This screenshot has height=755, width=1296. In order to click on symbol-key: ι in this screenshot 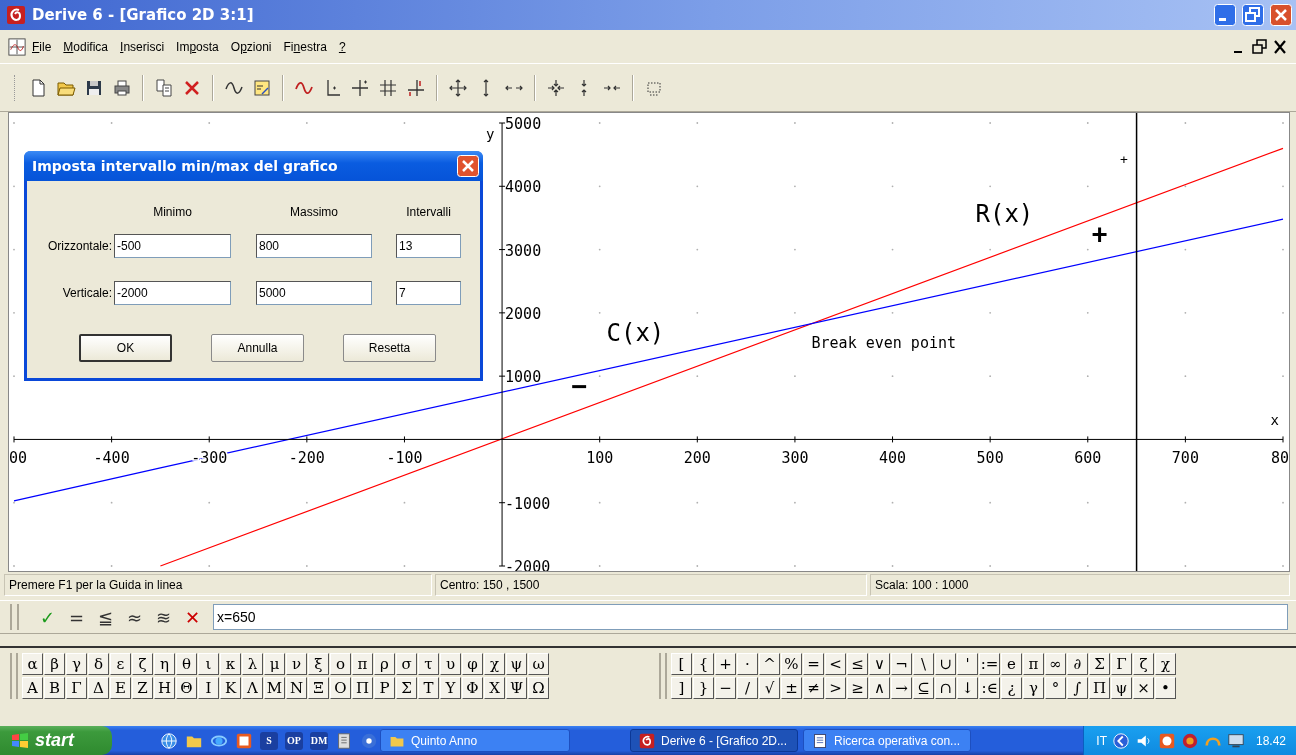, I will do `click(208, 664)`.